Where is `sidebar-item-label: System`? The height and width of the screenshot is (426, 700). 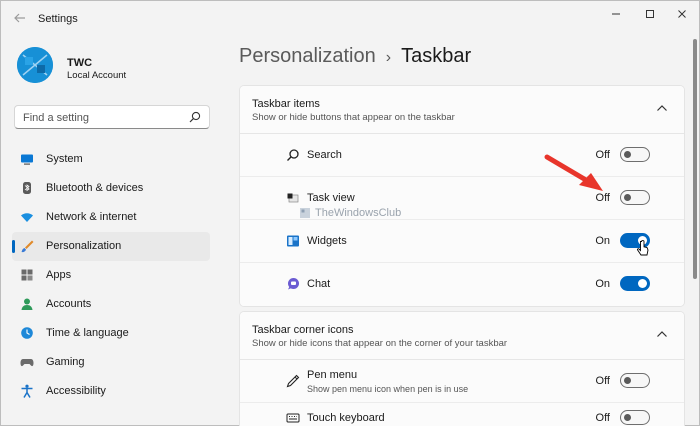
sidebar-item-label: System is located at coordinates (64, 159).